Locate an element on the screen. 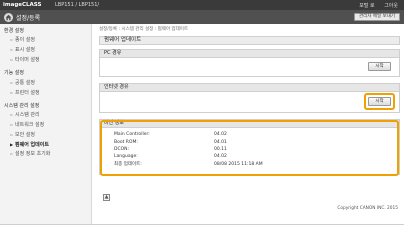  footer-divider is located at coordinates (202, 224).